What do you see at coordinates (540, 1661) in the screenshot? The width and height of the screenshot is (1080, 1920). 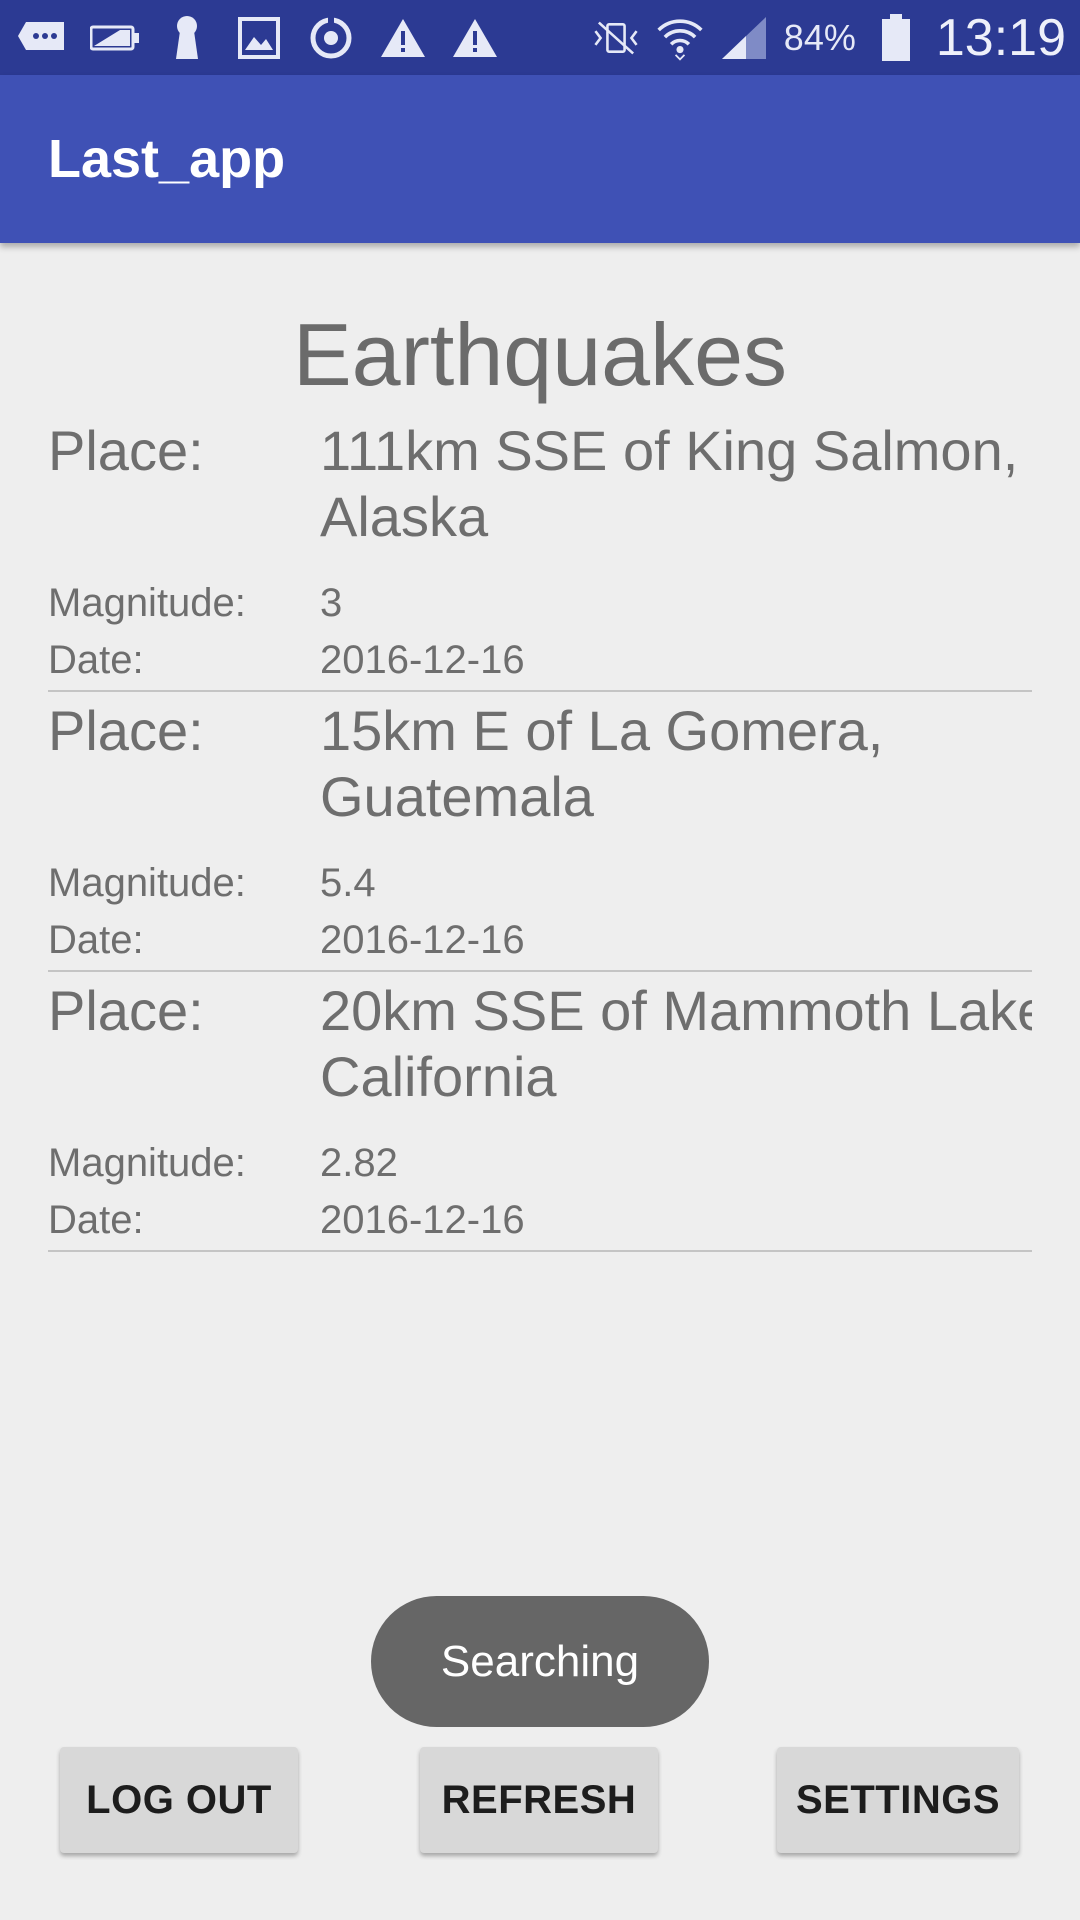 I see `searching-toast: Searching` at bounding box center [540, 1661].